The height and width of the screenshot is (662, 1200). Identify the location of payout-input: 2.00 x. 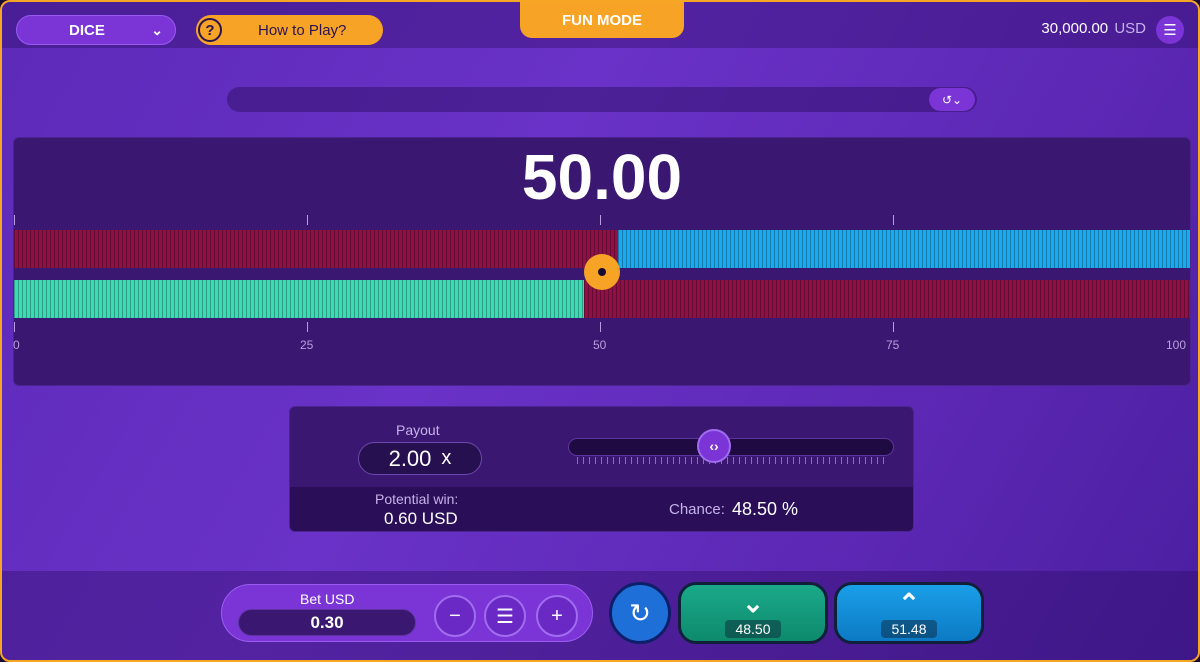
(420, 458).